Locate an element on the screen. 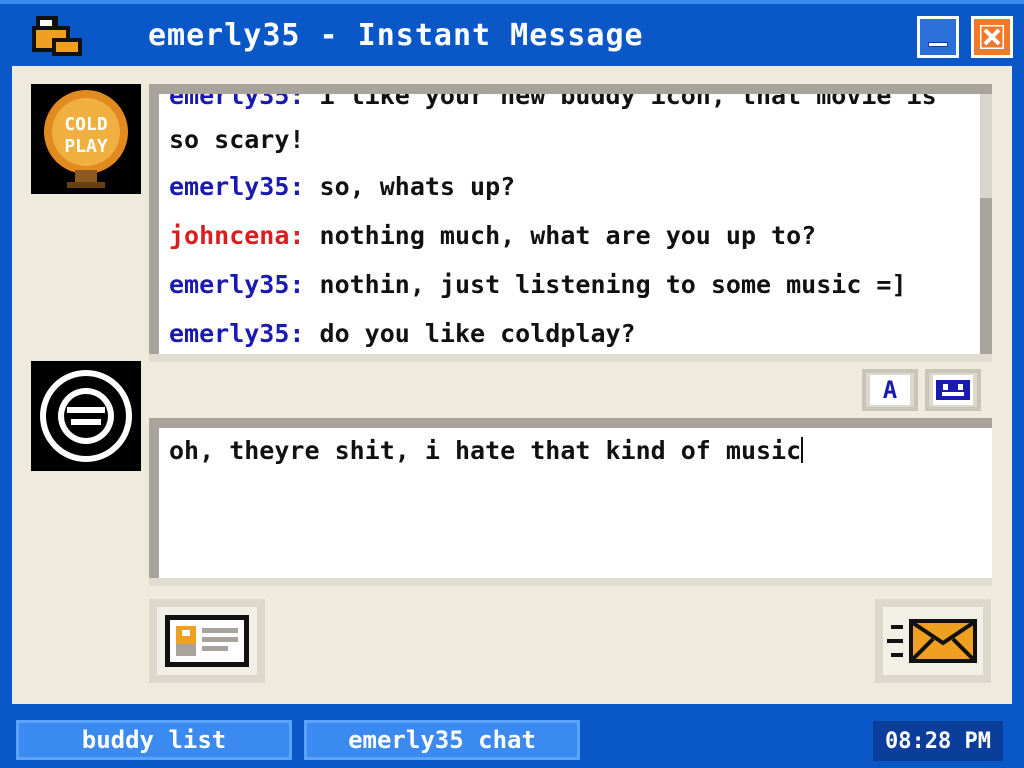 This screenshot has width=1024, height=768. taskbar: buddy list emerly35 chat 08:28 PM is located at coordinates (512, 740).